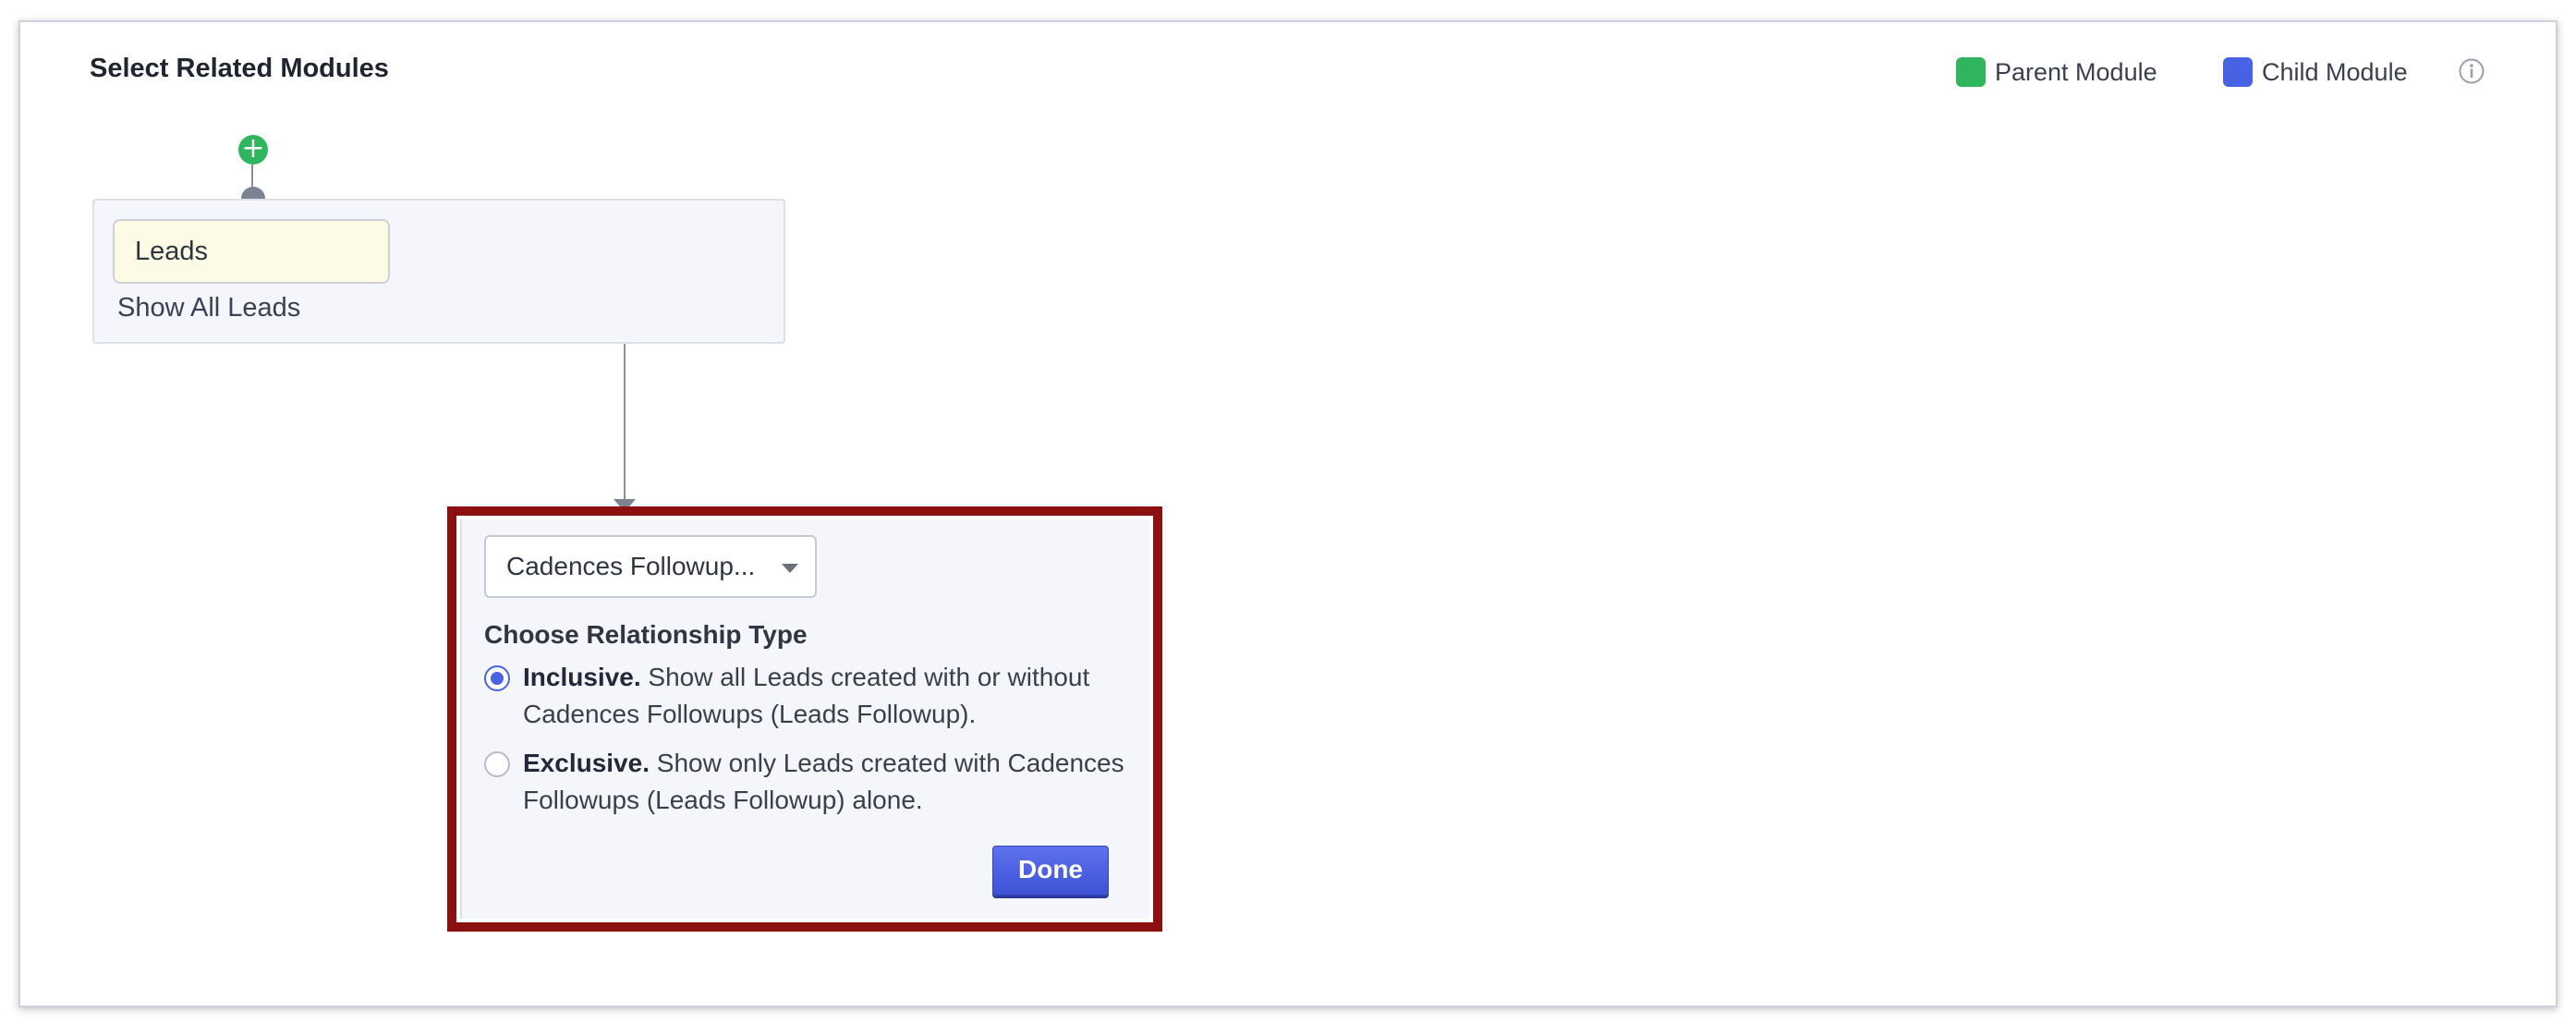 The image size is (2576, 1024). I want to click on legend-child-label: Child Module, so click(2335, 71).